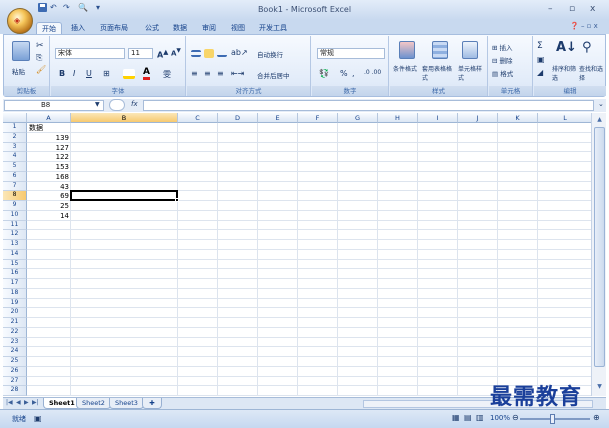  Describe the element at coordinates (572, 9) in the screenshot. I see `maximize-button: ▫` at that location.